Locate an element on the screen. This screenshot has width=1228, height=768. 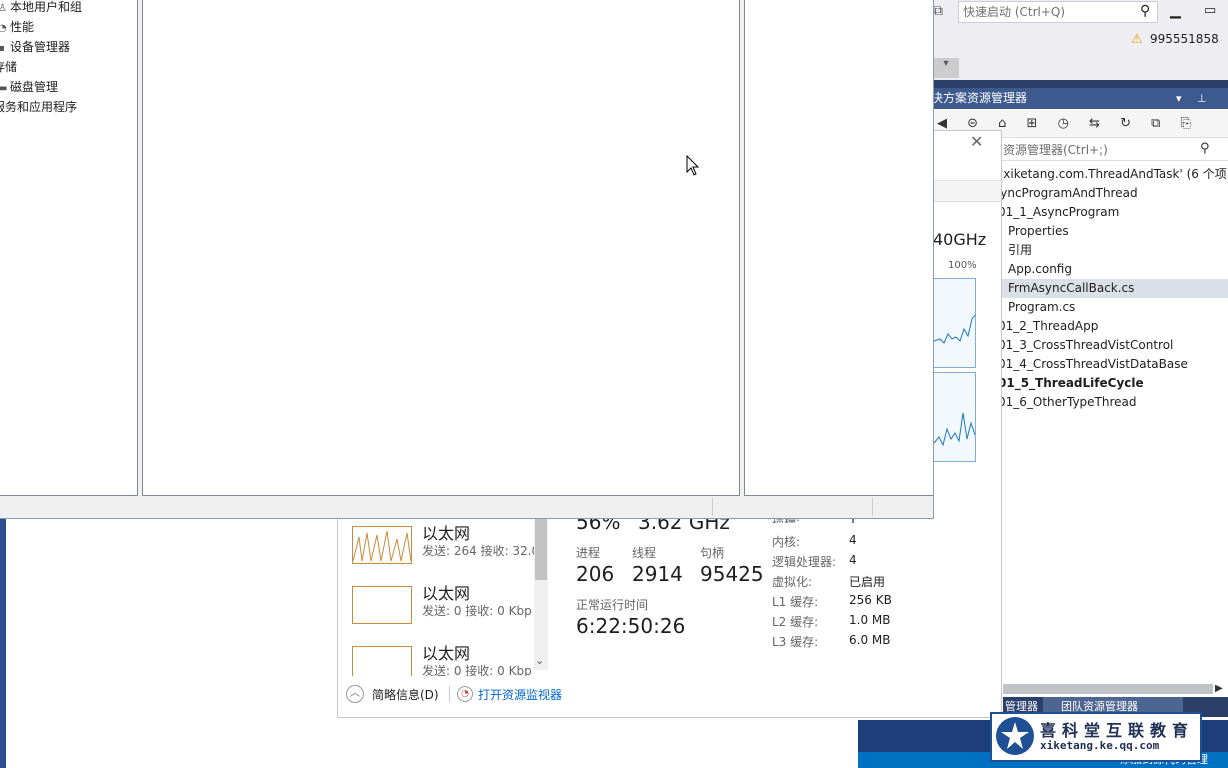
maximize-button: ▭ is located at coordinates (1210, 10).